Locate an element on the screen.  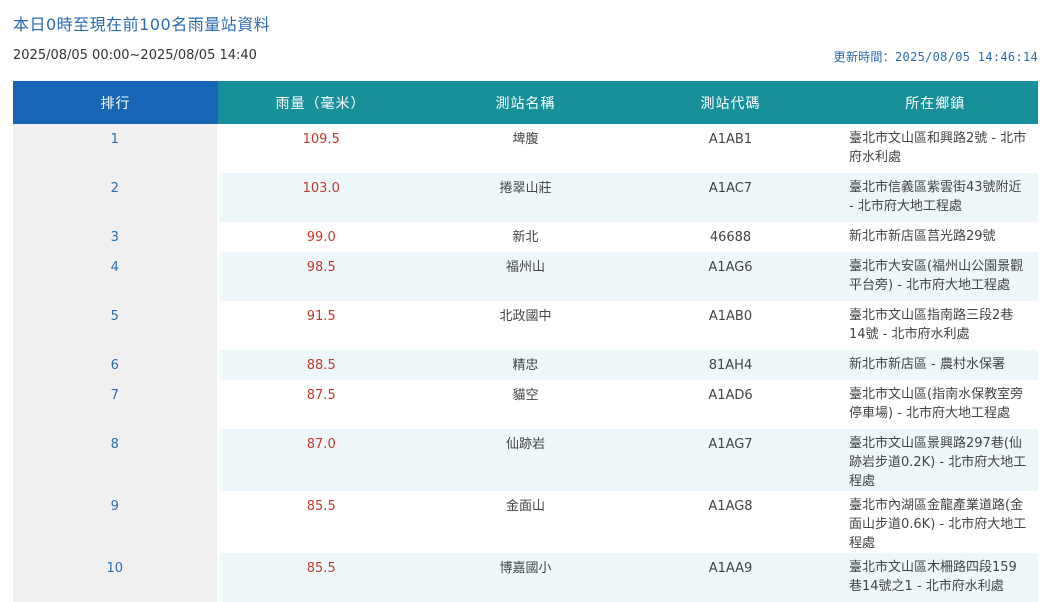
table-row: 1 109.5 埤腹 A1AB1 臺北市文山區和興路2號 - 北市府水利處 is located at coordinates (525, 148).